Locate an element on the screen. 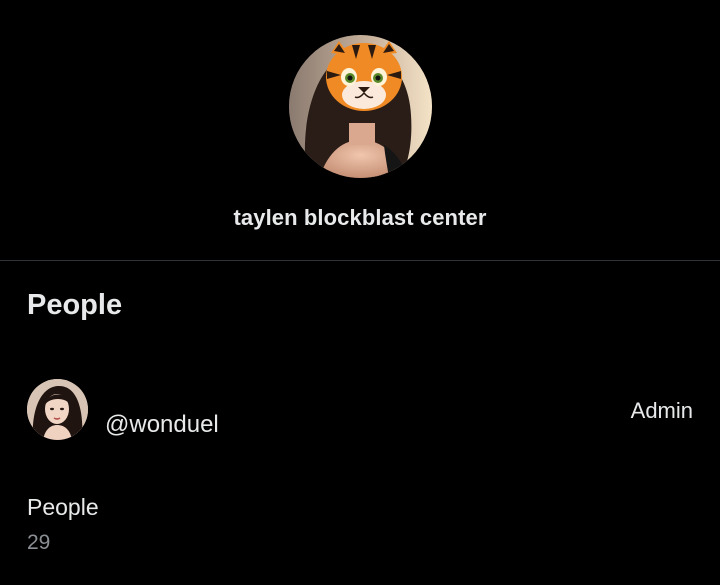 The image size is (720, 585). section-divider is located at coordinates (360, 260).